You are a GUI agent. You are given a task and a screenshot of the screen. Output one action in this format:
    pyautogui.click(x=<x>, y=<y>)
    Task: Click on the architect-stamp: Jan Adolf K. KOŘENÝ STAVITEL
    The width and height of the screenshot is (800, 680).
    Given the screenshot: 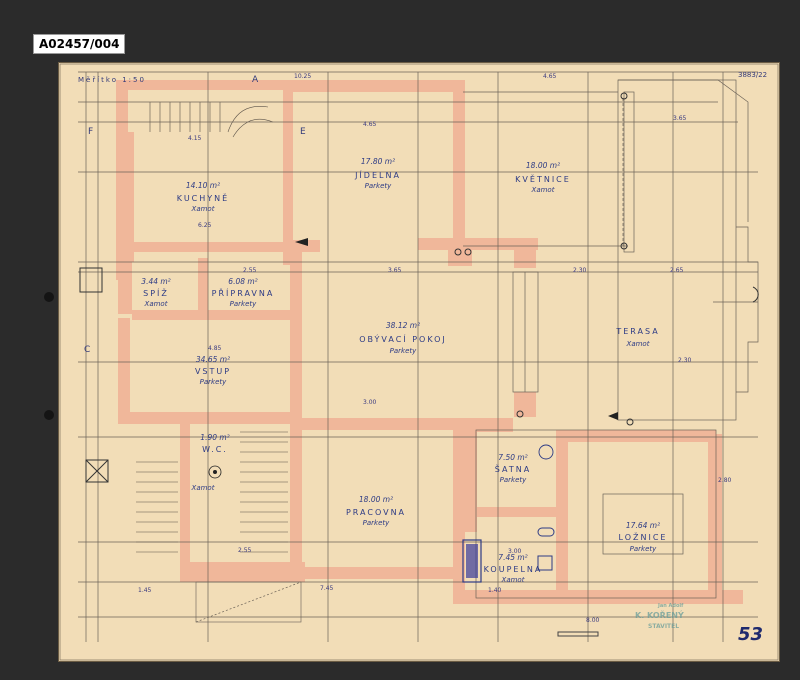 What is the action you would take?
    pyautogui.click(x=659, y=616)
    